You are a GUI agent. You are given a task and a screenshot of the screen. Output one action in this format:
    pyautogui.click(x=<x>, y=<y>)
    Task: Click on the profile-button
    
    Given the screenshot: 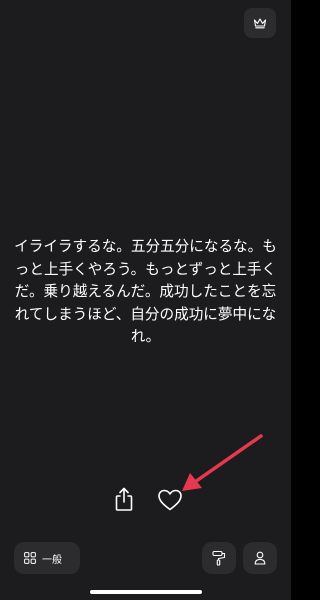 What is the action you would take?
    pyautogui.click(x=260, y=558)
    